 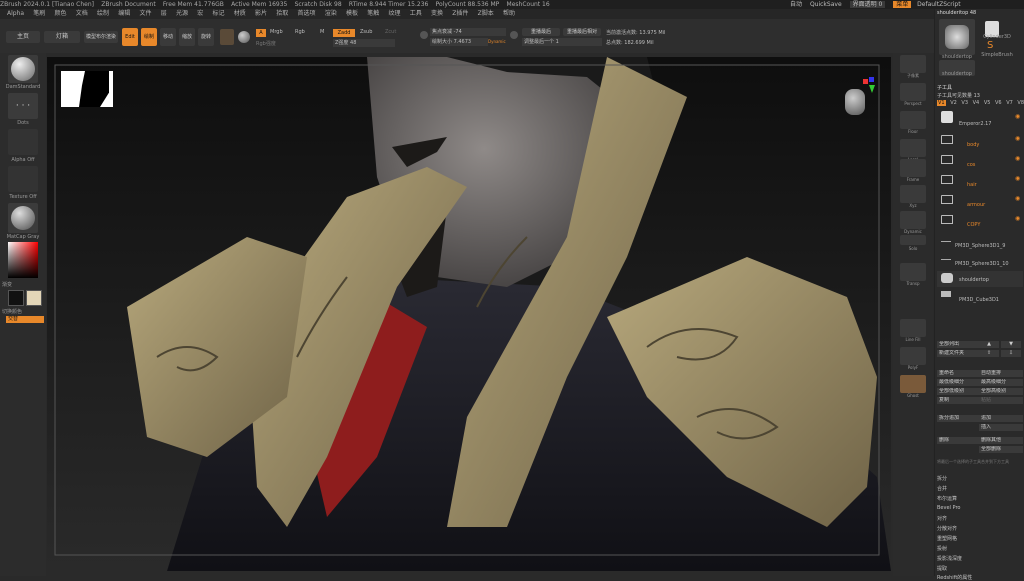 What do you see at coordinates (941, 103) in the screenshot?
I see `tab-v1: V1` at bounding box center [941, 103].